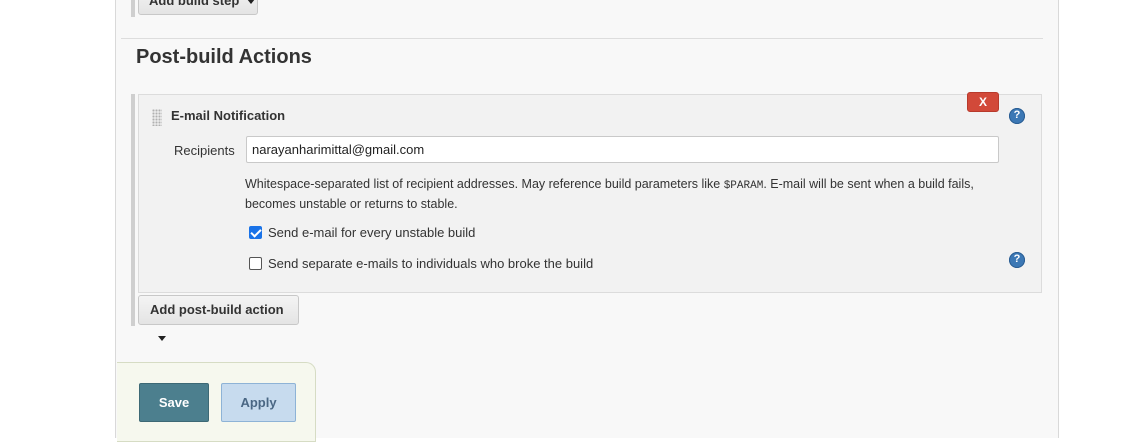 This screenshot has width=1140, height=442. I want to click on param-code: $PARAM, so click(743, 186).